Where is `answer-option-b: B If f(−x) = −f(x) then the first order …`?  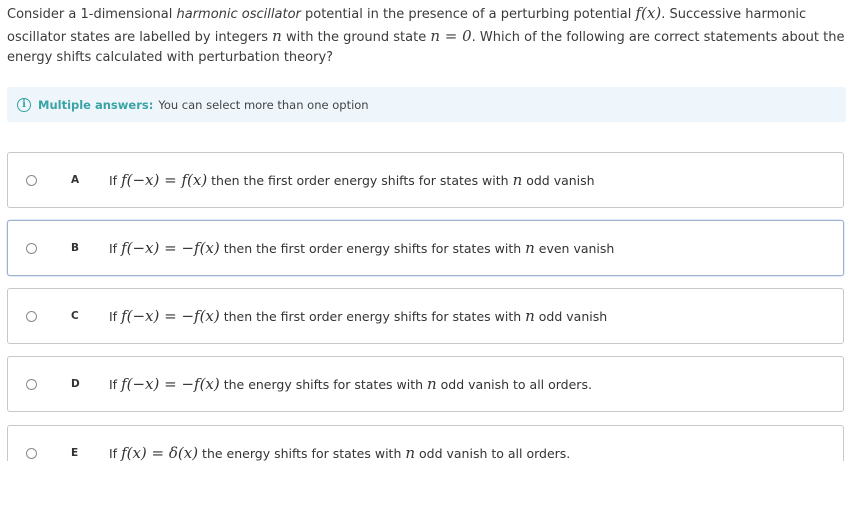
answer-option-b: B If f(−x) = −f(x) then the first order … is located at coordinates (425, 248).